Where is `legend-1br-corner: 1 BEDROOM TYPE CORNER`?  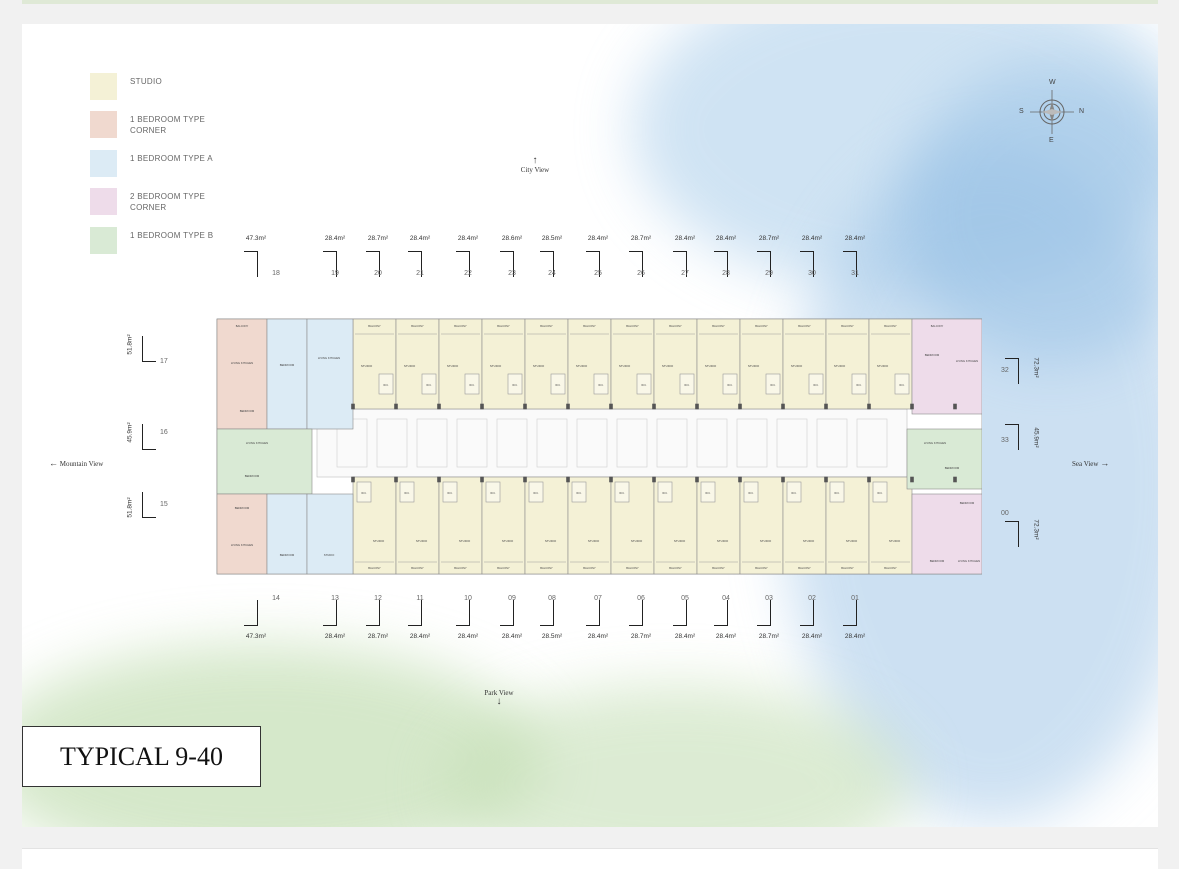
legend-1br-corner: 1 BEDROOM TYPE CORNER is located at coordinates (155, 124).